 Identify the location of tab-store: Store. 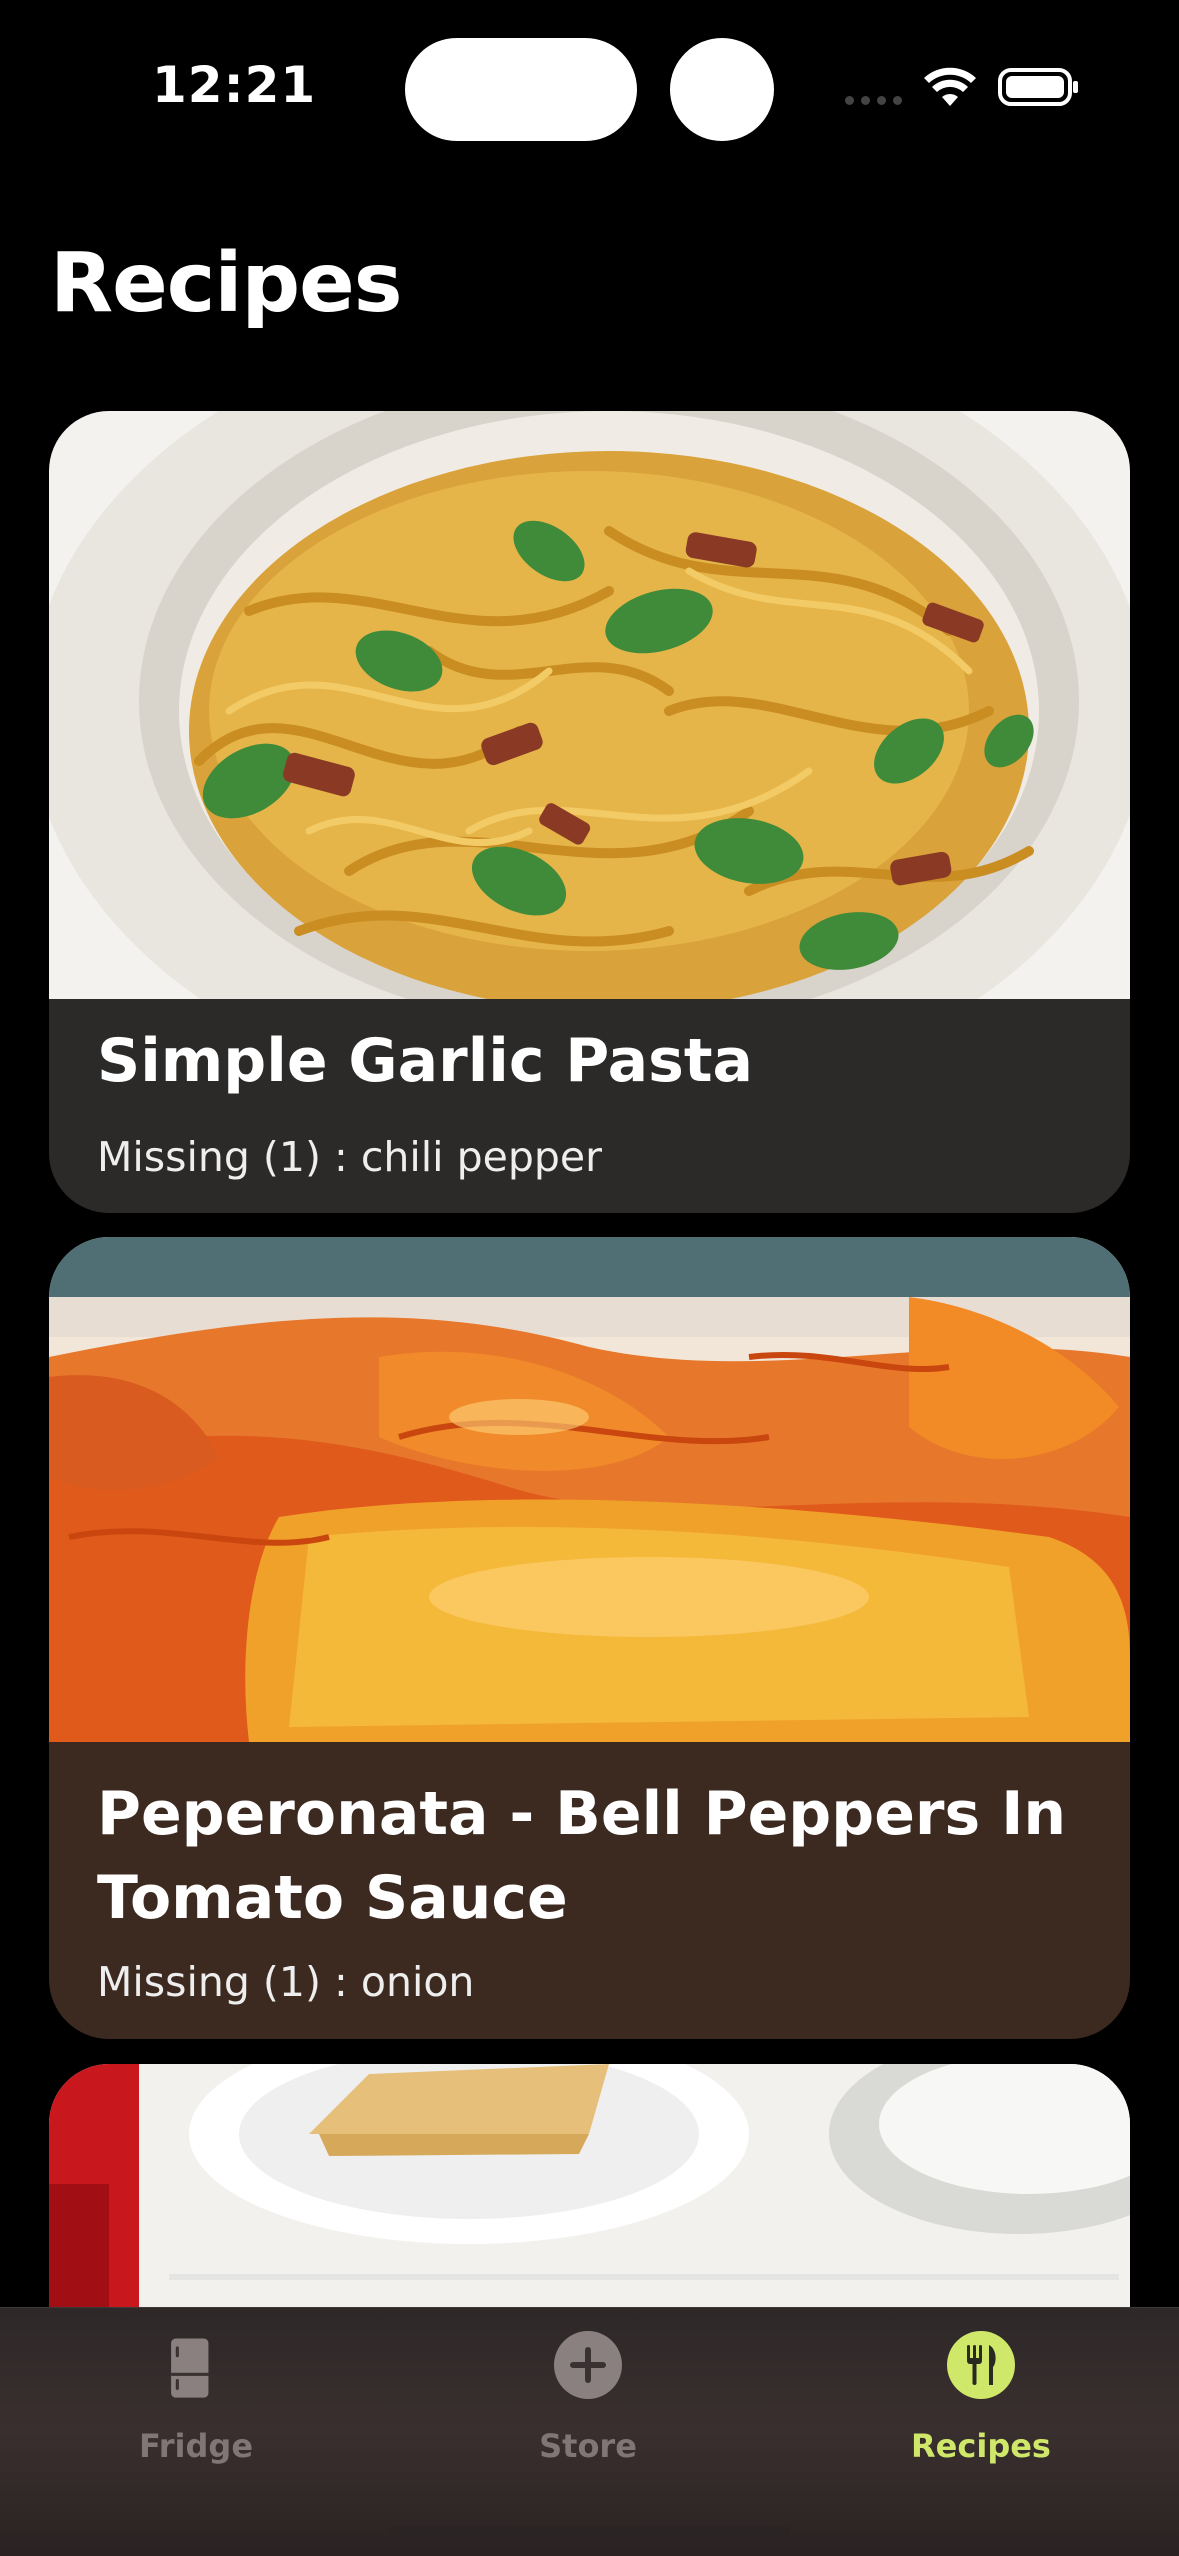
(588, 2392).